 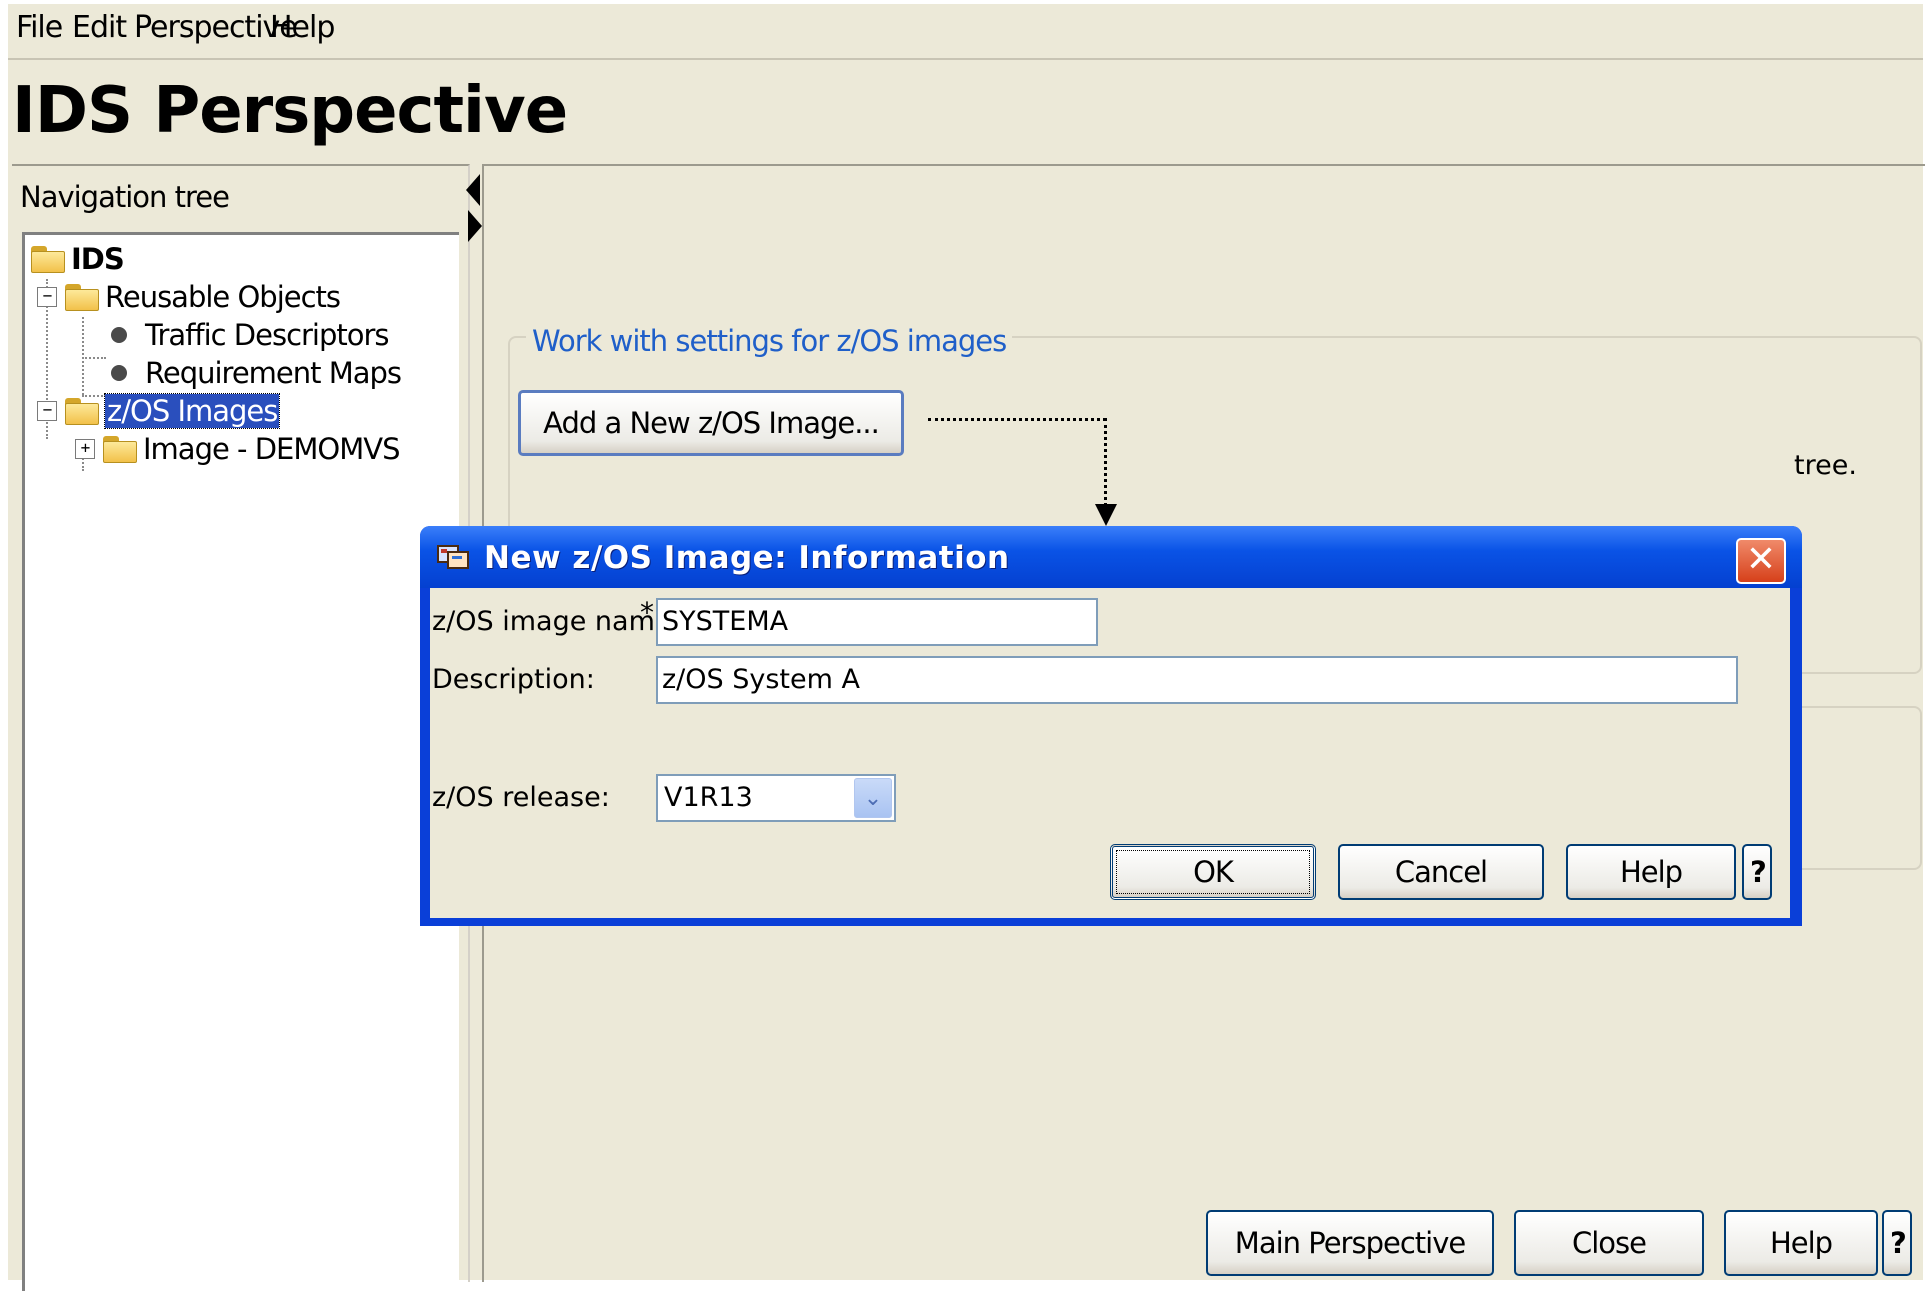 I want to click on collapse-left-arrow-icon, so click(x=473, y=190).